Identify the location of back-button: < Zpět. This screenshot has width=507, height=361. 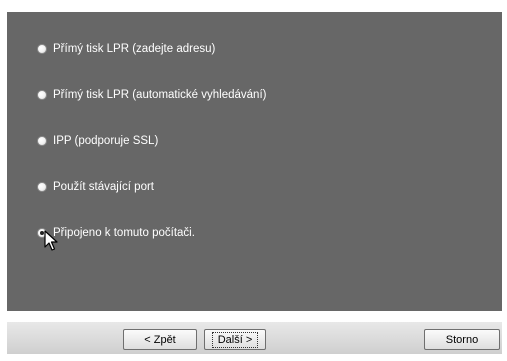
(160, 339).